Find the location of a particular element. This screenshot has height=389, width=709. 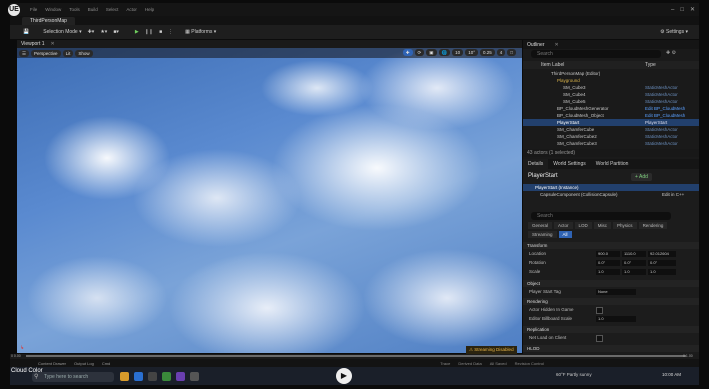

cmd-button: Cmd is located at coordinates (106, 363).